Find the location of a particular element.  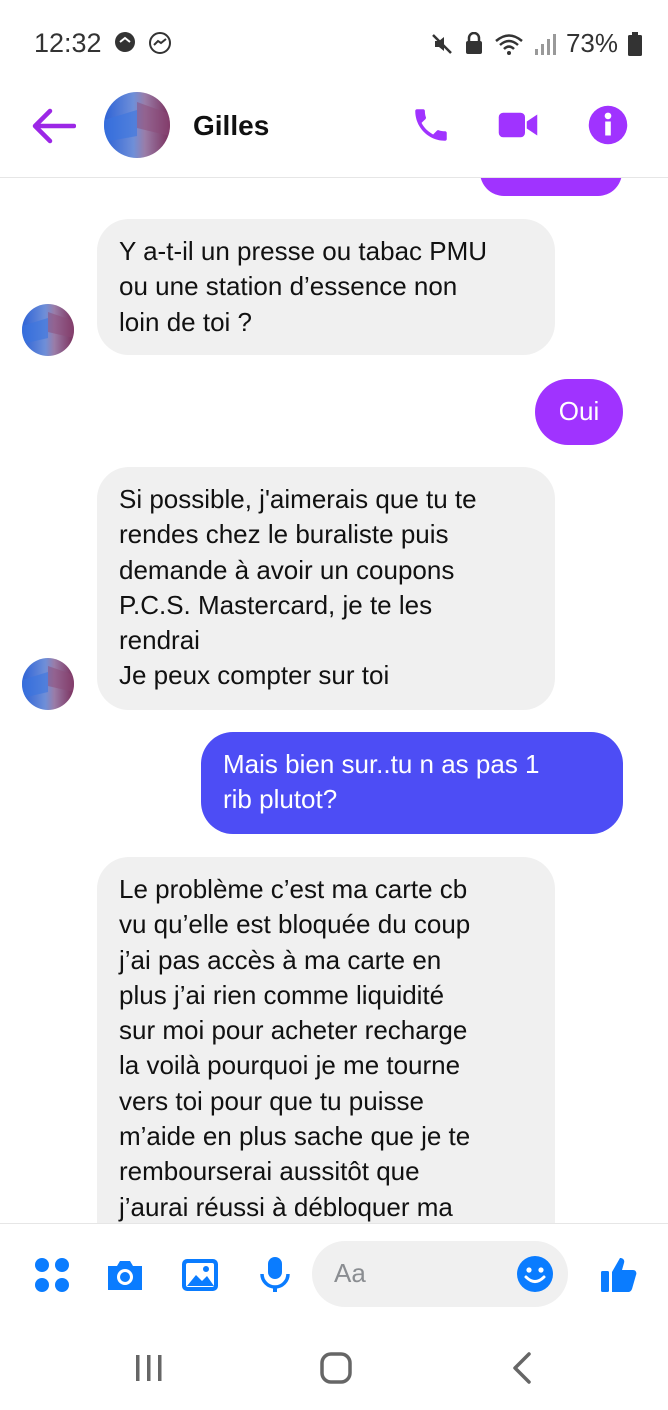

thumbs-up-icon is located at coordinates (620, 1275).